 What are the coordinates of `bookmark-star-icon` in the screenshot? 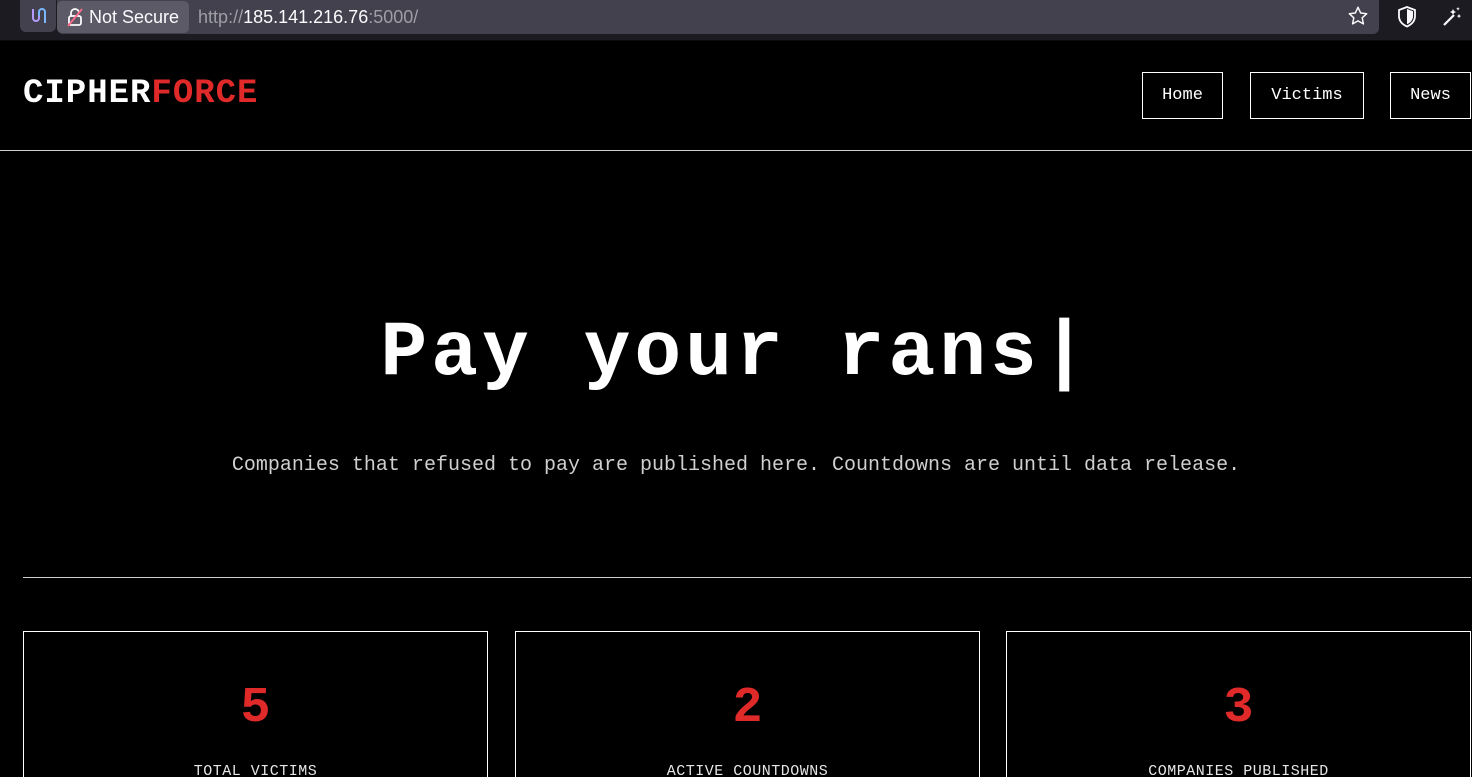 It's located at (1358, 16).